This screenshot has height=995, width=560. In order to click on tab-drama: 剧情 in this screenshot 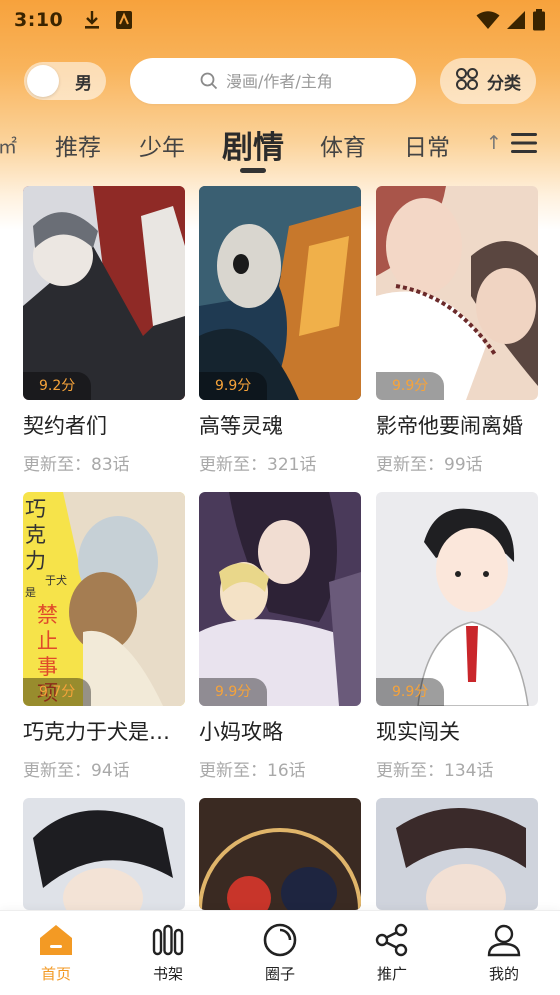, I will do `click(253, 144)`.